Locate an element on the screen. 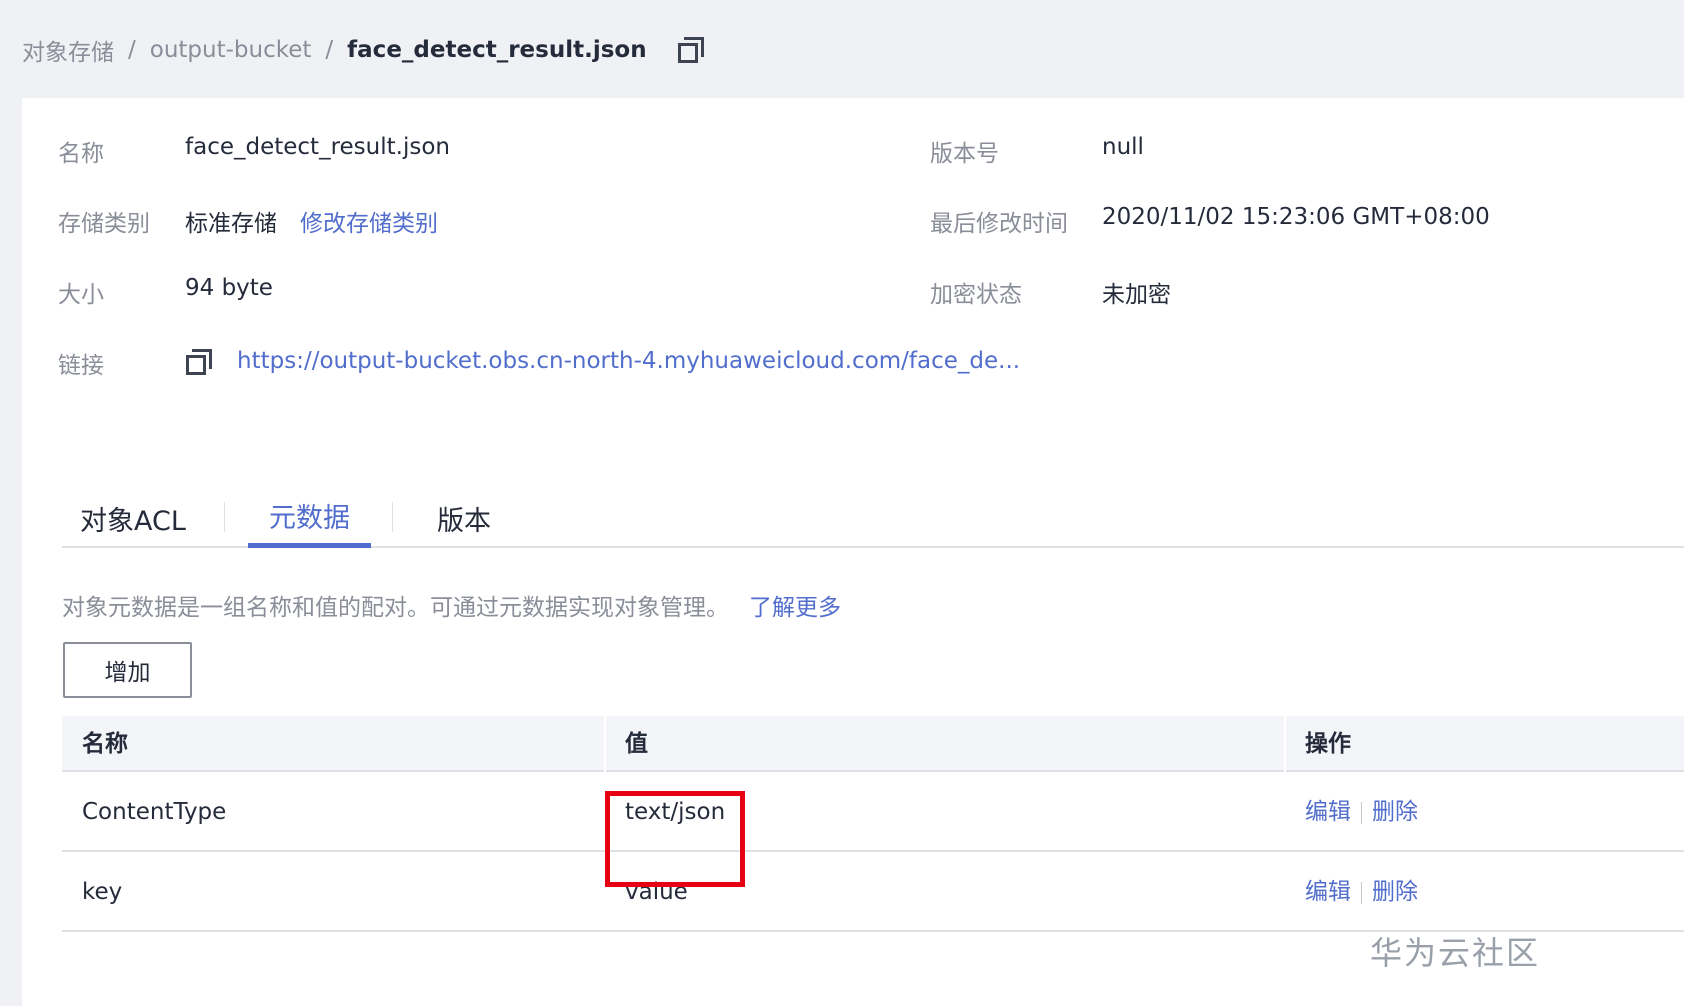  metadata-name-cell: key is located at coordinates (102, 892).